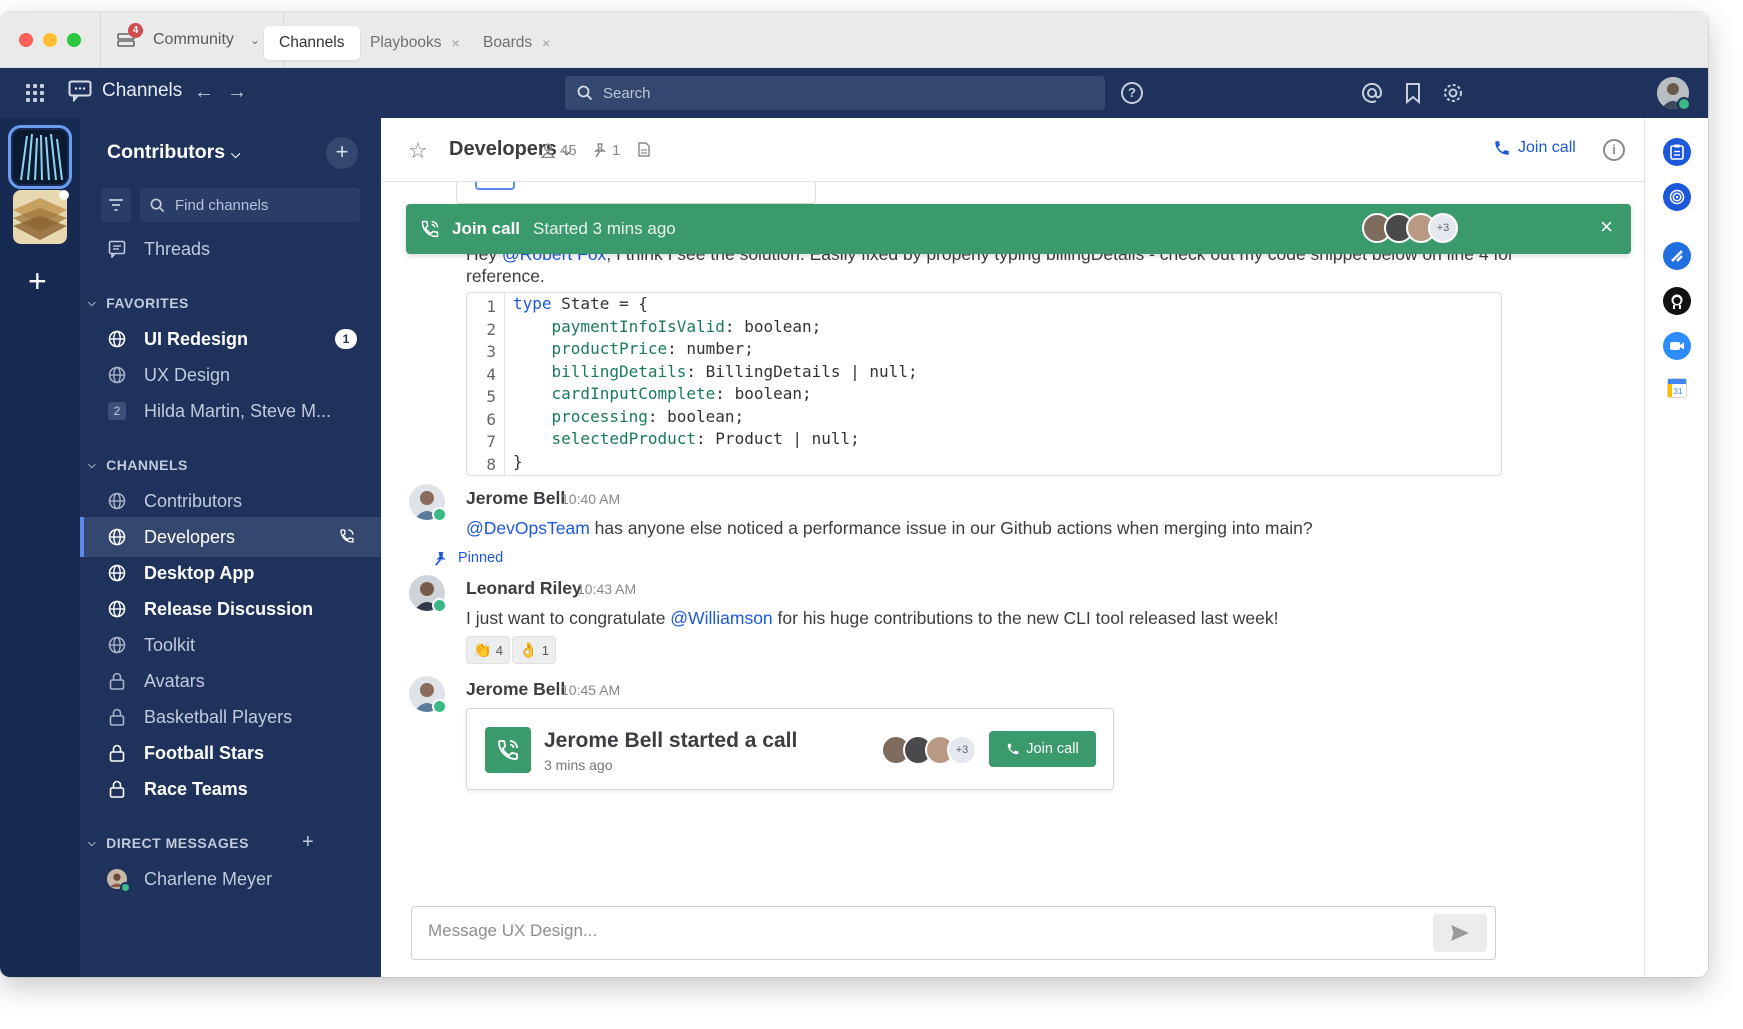 Image resolution: width=1743 pixels, height=1029 pixels. Describe the element at coordinates (606, 150) in the screenshot. I see `pinned-count-button: 1` at that location.